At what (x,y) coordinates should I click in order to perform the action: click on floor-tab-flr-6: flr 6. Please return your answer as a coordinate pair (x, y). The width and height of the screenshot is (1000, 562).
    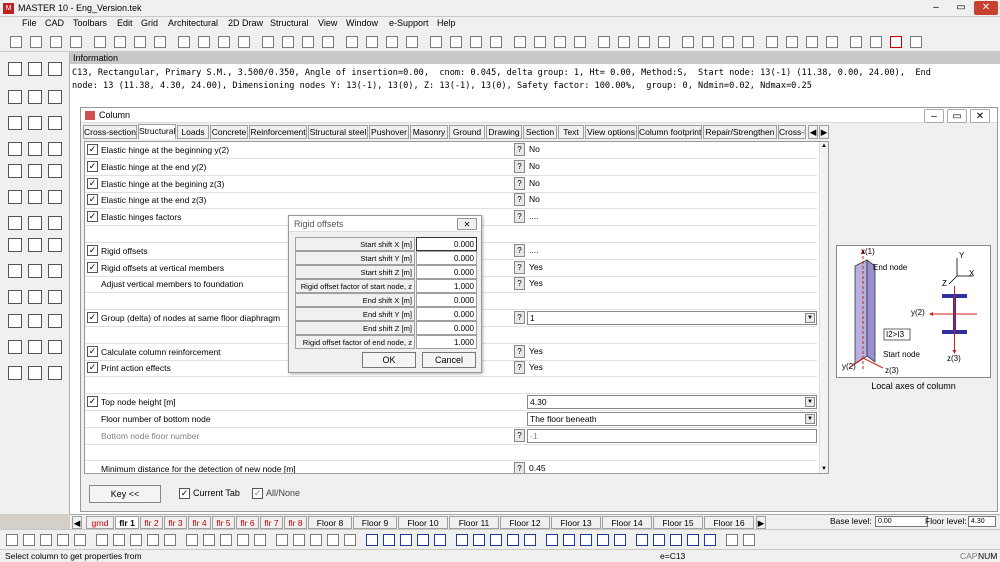
    Looking at the image, I should click on (247, 522).